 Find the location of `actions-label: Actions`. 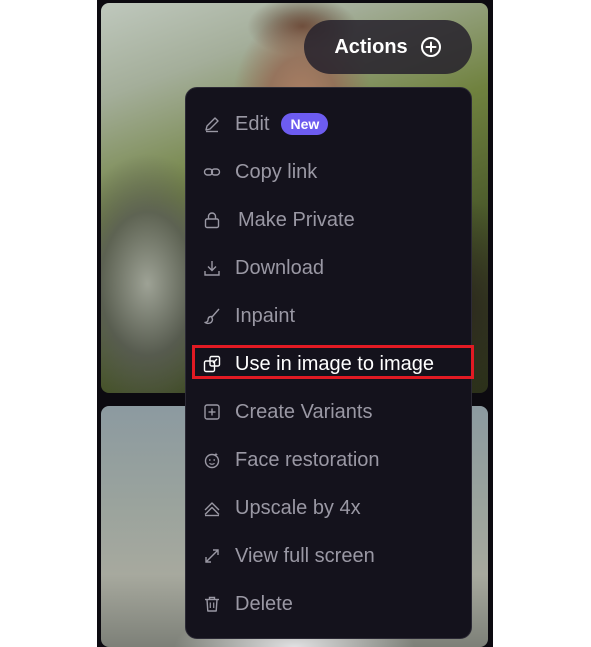

actions-label: Actions is located at coordinates (371, 46).